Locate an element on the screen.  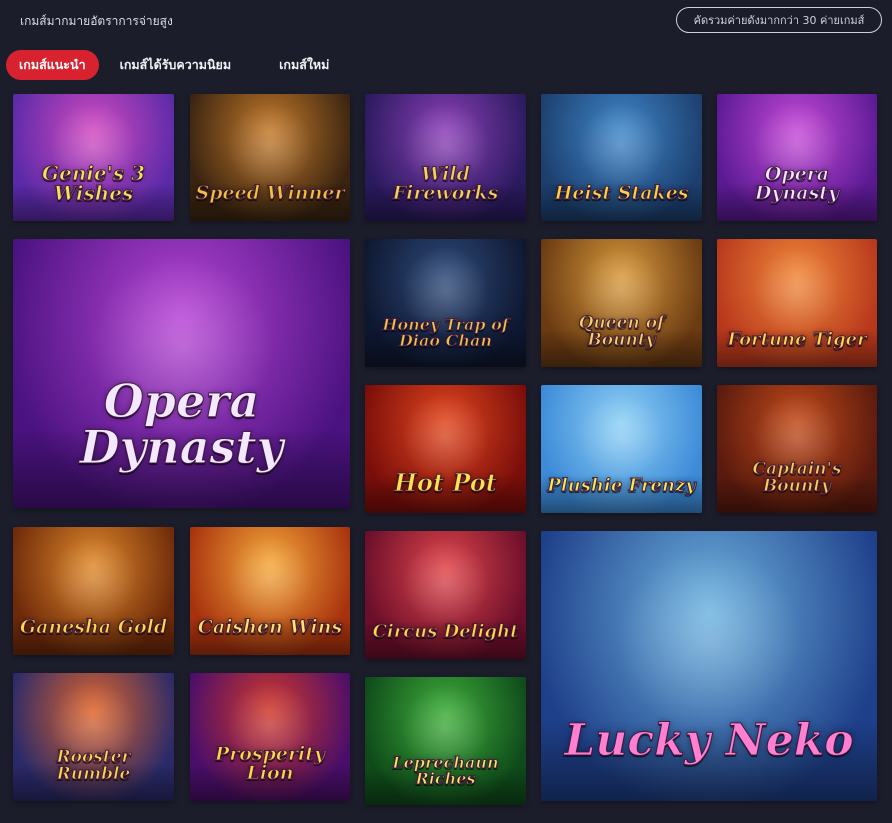
game-tile: Speed Winner is located at coordinates (270, 157).